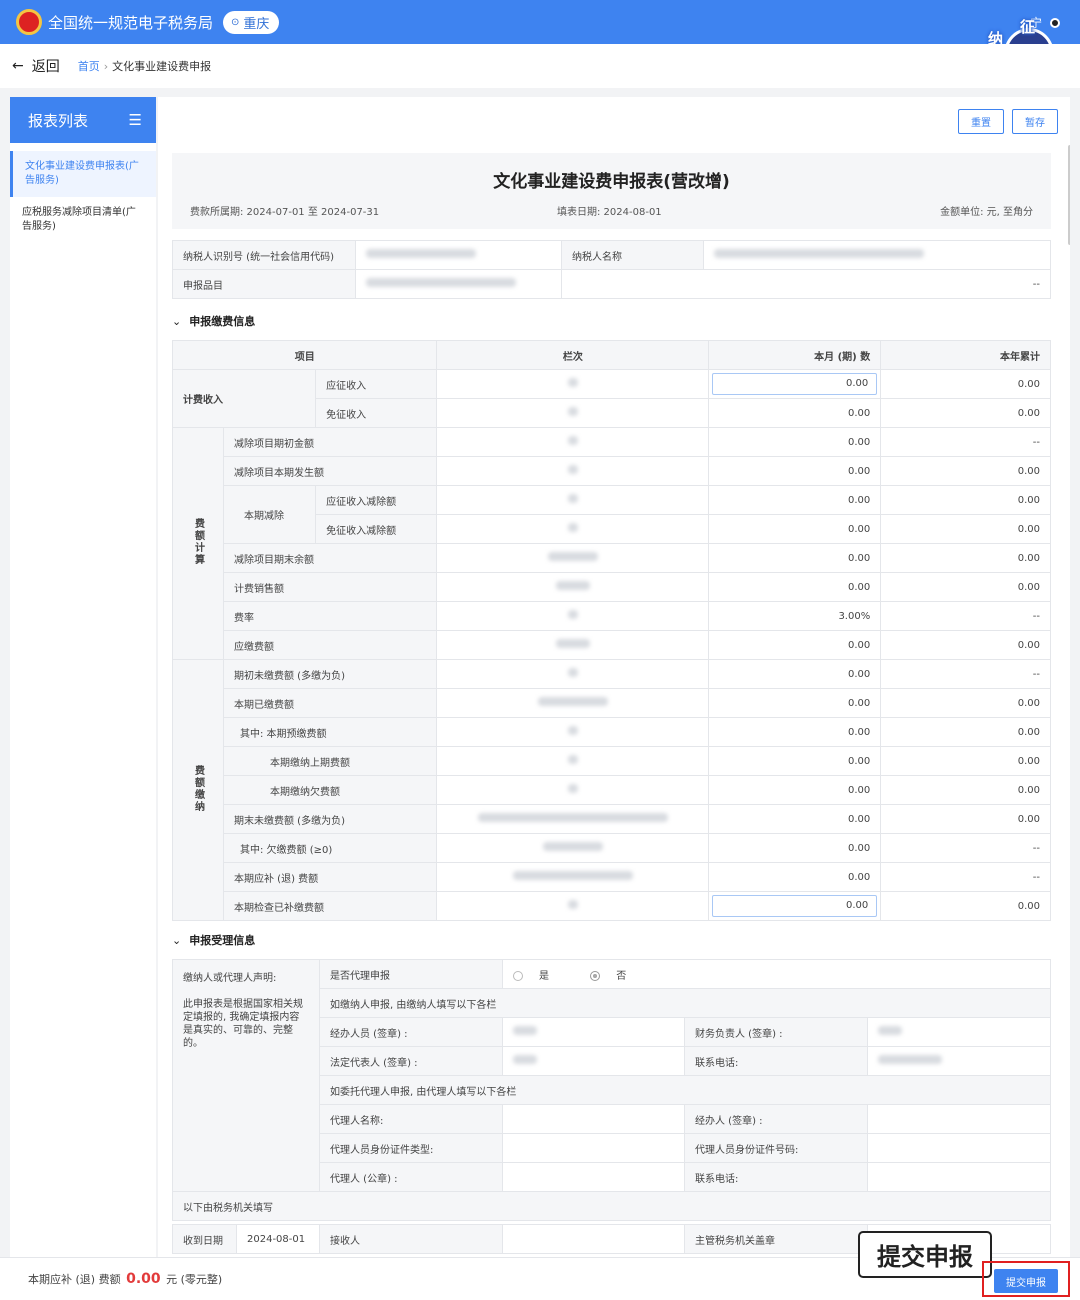  I want to click on row-label: 费率, so click(330, 616).